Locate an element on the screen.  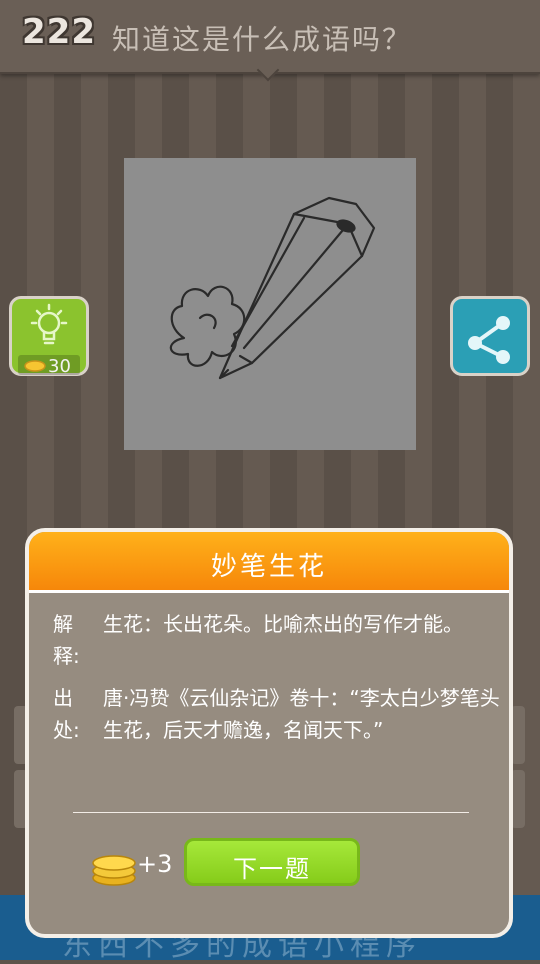
coin-stack-icon is located at coordinates (114, 870).